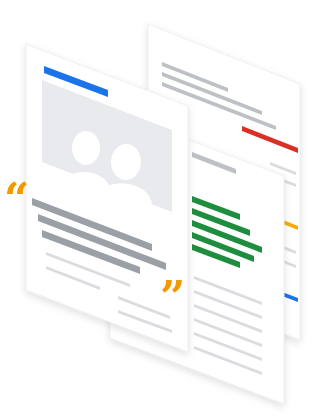  What do you see at coordinates (172, 297) in the screenshot?
I see `close-quote-icon: ”` at bounding box center [172, 297].